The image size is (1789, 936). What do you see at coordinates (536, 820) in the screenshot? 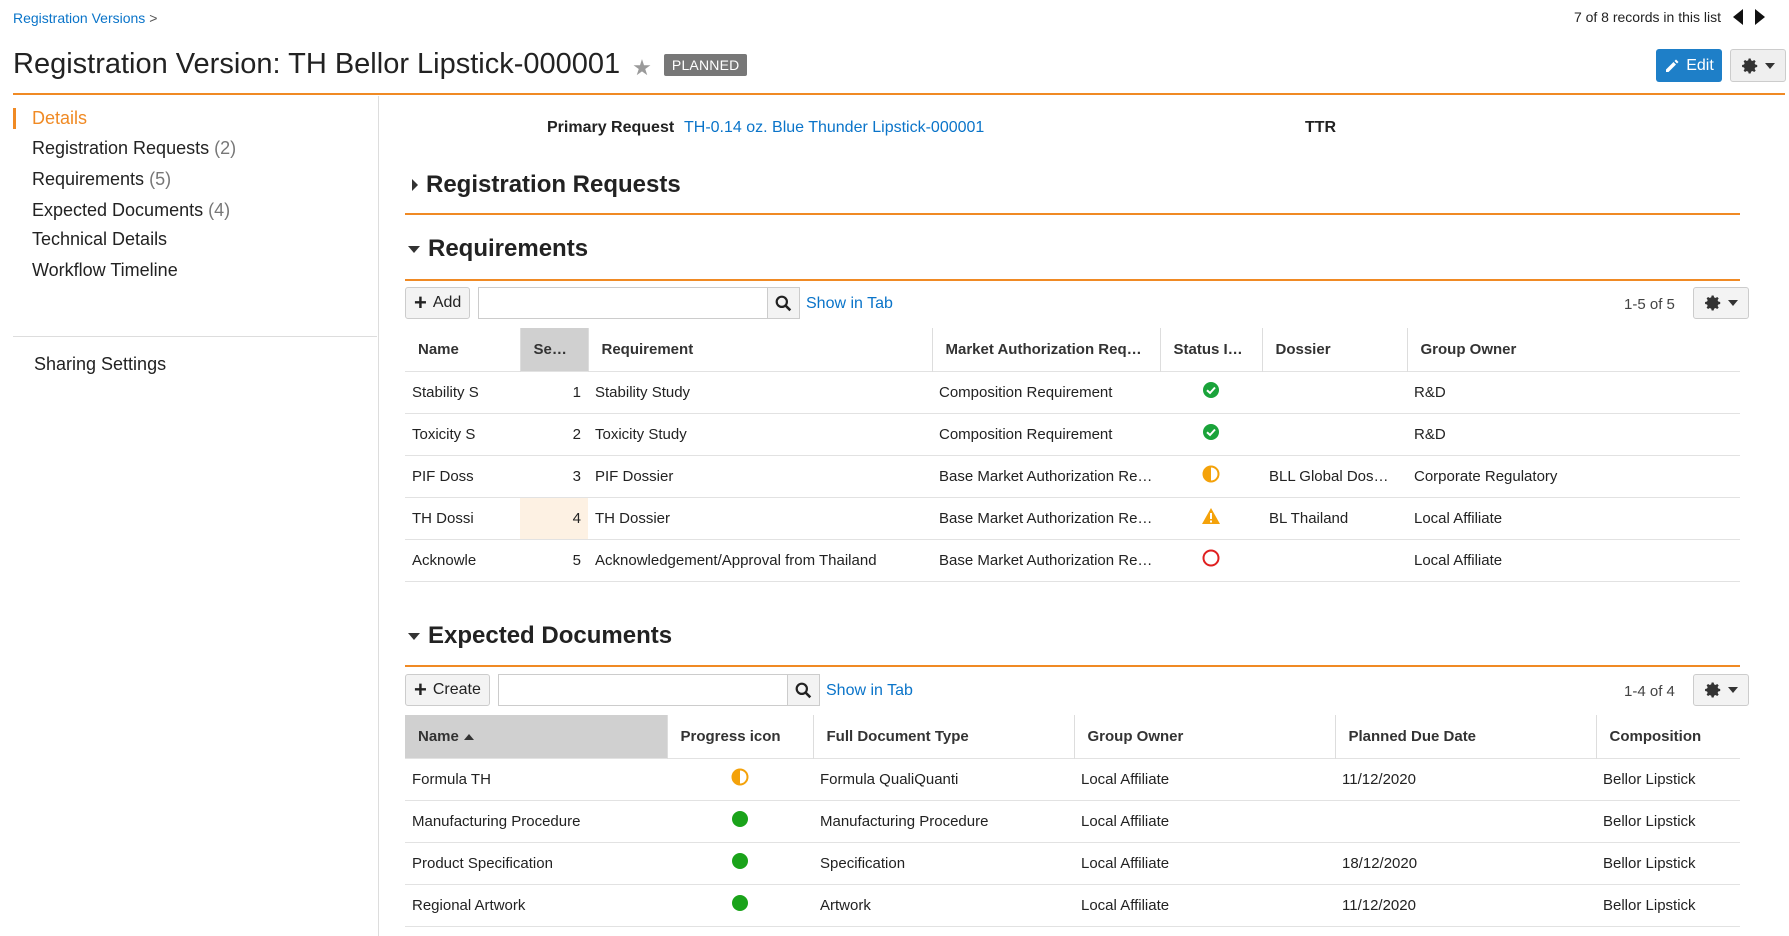
I see `row-name-link: Manufacturing Procedure` at bounding box center [536, 820].